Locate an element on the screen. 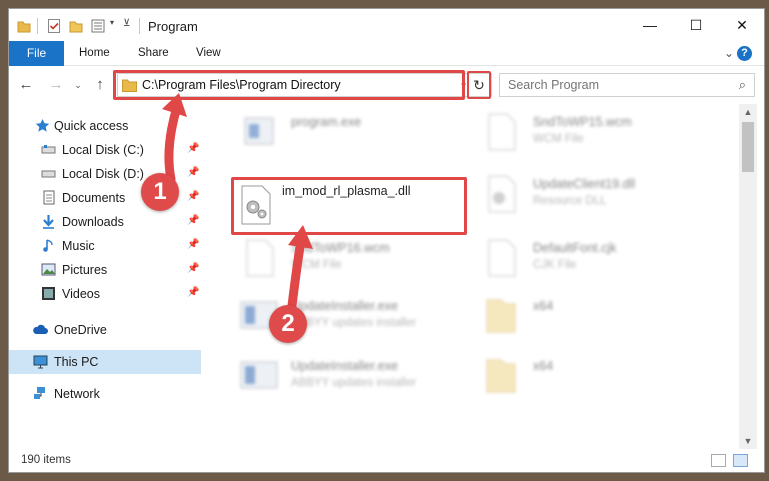  tab-view: View is located at coordinates (208, 53).